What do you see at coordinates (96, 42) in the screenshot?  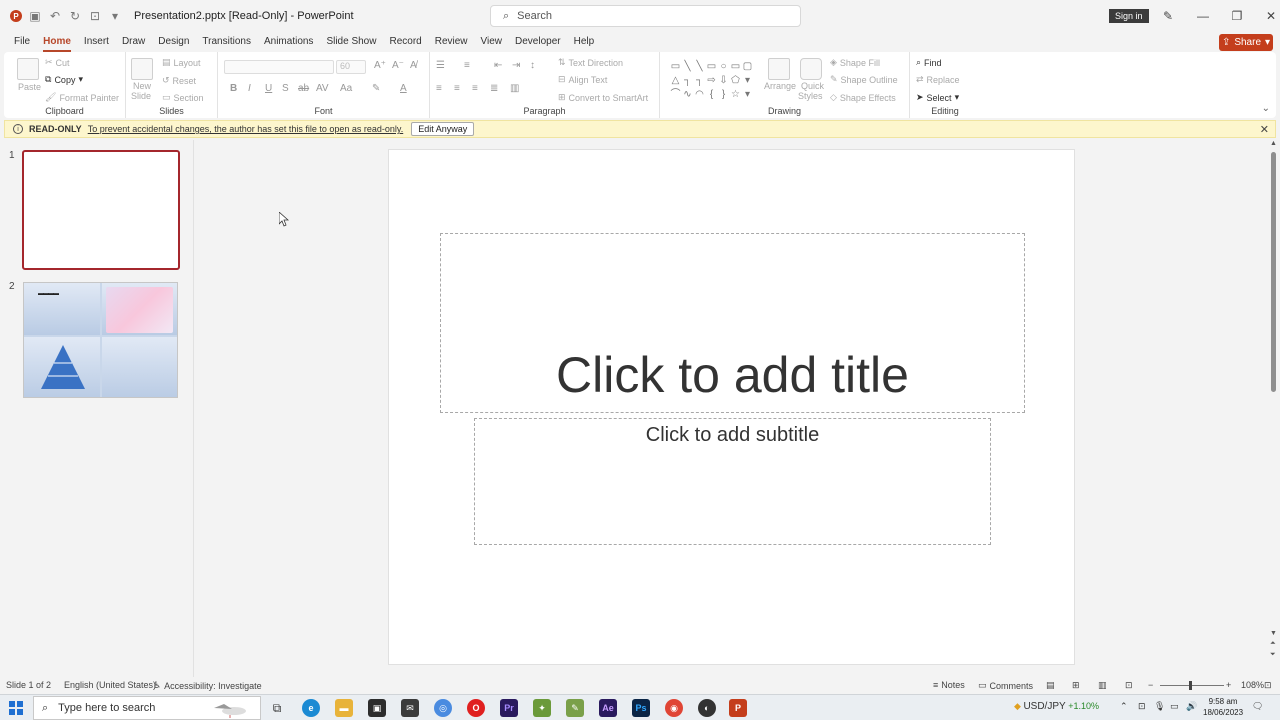 I see `tab-insert: Insert` at bounding box center [96, 42].